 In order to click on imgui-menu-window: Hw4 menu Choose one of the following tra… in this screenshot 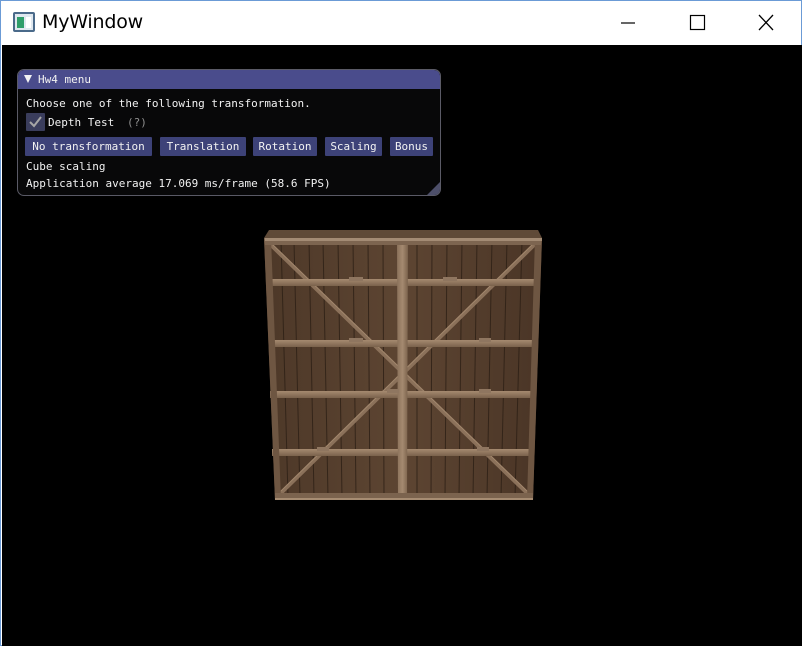, I will do `click(229, 132)`.